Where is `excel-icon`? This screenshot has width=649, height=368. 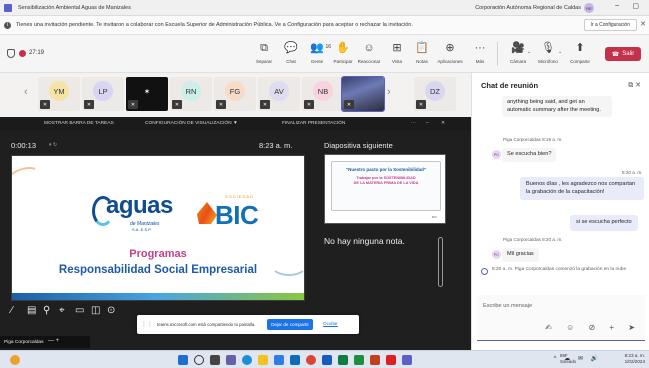 excel-icon is located at coordinates (343, 360).